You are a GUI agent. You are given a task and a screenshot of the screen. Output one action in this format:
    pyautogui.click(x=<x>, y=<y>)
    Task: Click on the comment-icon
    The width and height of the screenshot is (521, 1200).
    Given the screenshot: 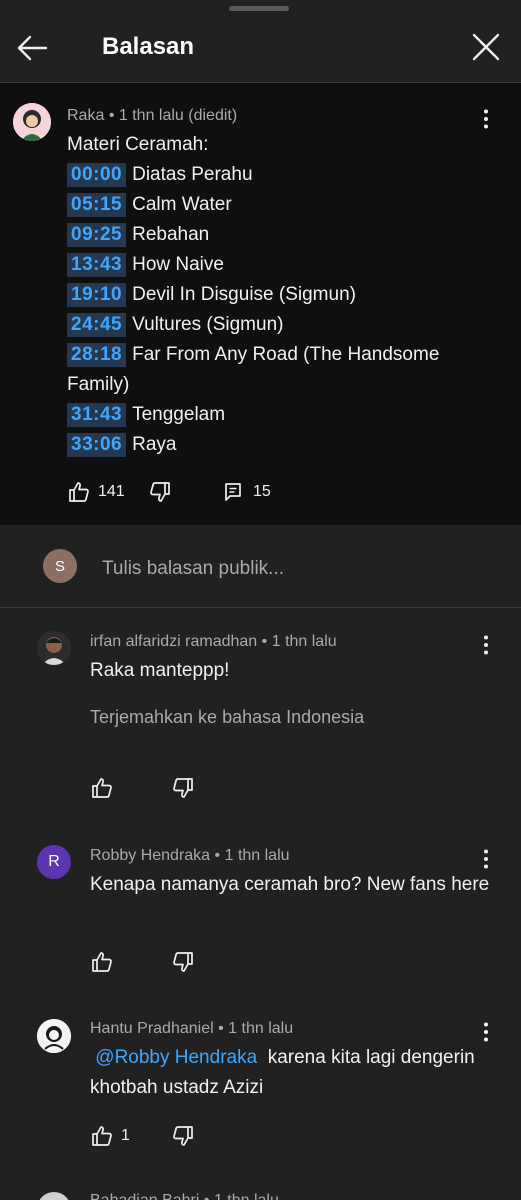 What is the action you would take?
    pyautogui.click(x=233, y=492)
    